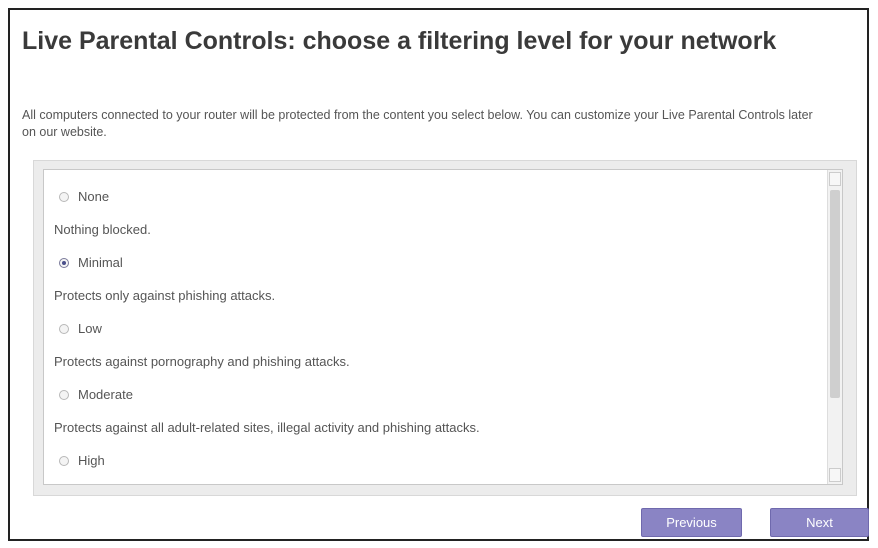 The width and height of the screenshot is (878, 548). Describe the element at coordinates (64, 196) in the screenshot. I see `radio-none` at that location.